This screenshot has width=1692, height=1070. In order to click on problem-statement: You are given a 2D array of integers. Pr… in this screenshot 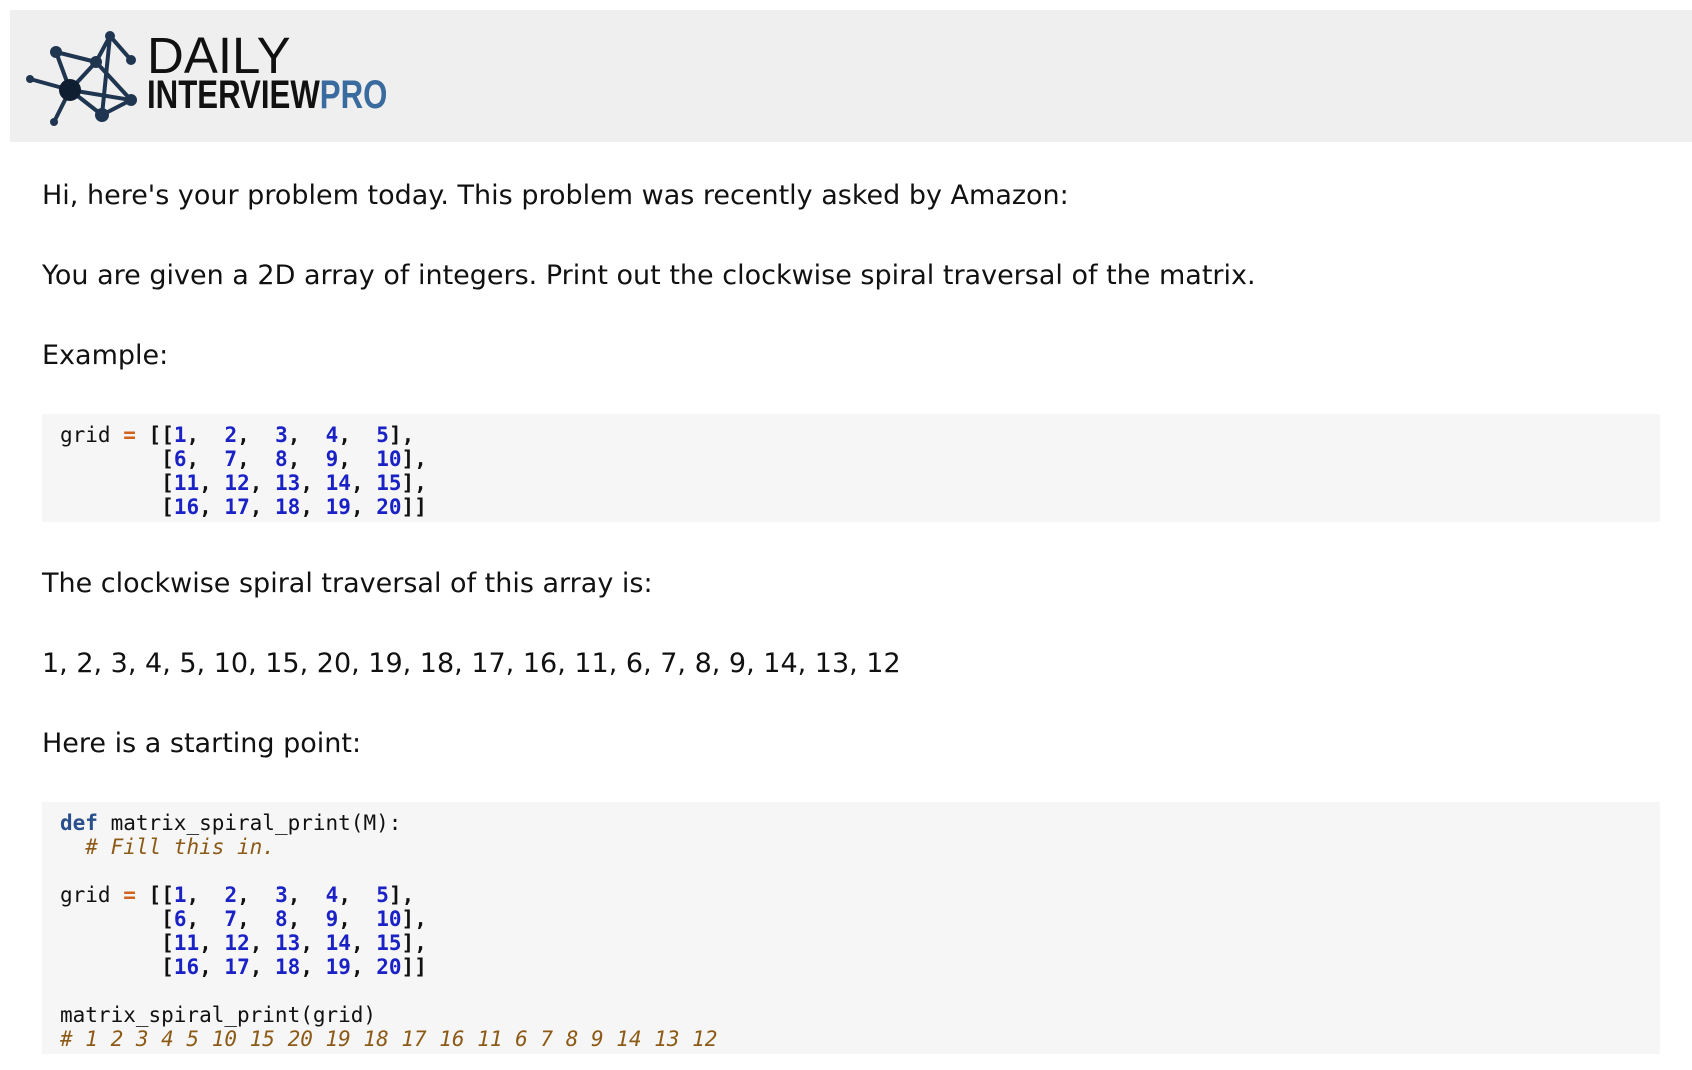, I will do `click(649, 275)`.